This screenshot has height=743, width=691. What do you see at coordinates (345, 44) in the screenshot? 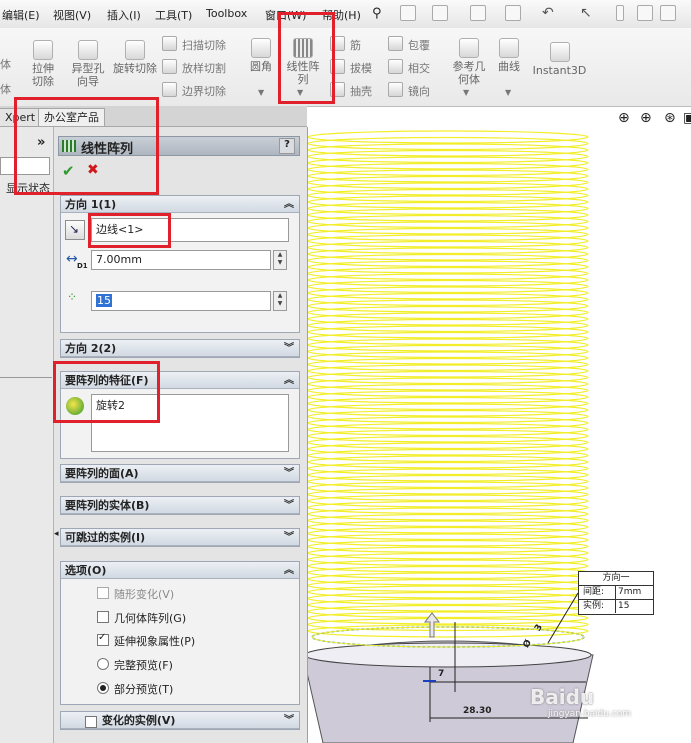
I see `rib-button: 筋` at bounding box center [345, 44].